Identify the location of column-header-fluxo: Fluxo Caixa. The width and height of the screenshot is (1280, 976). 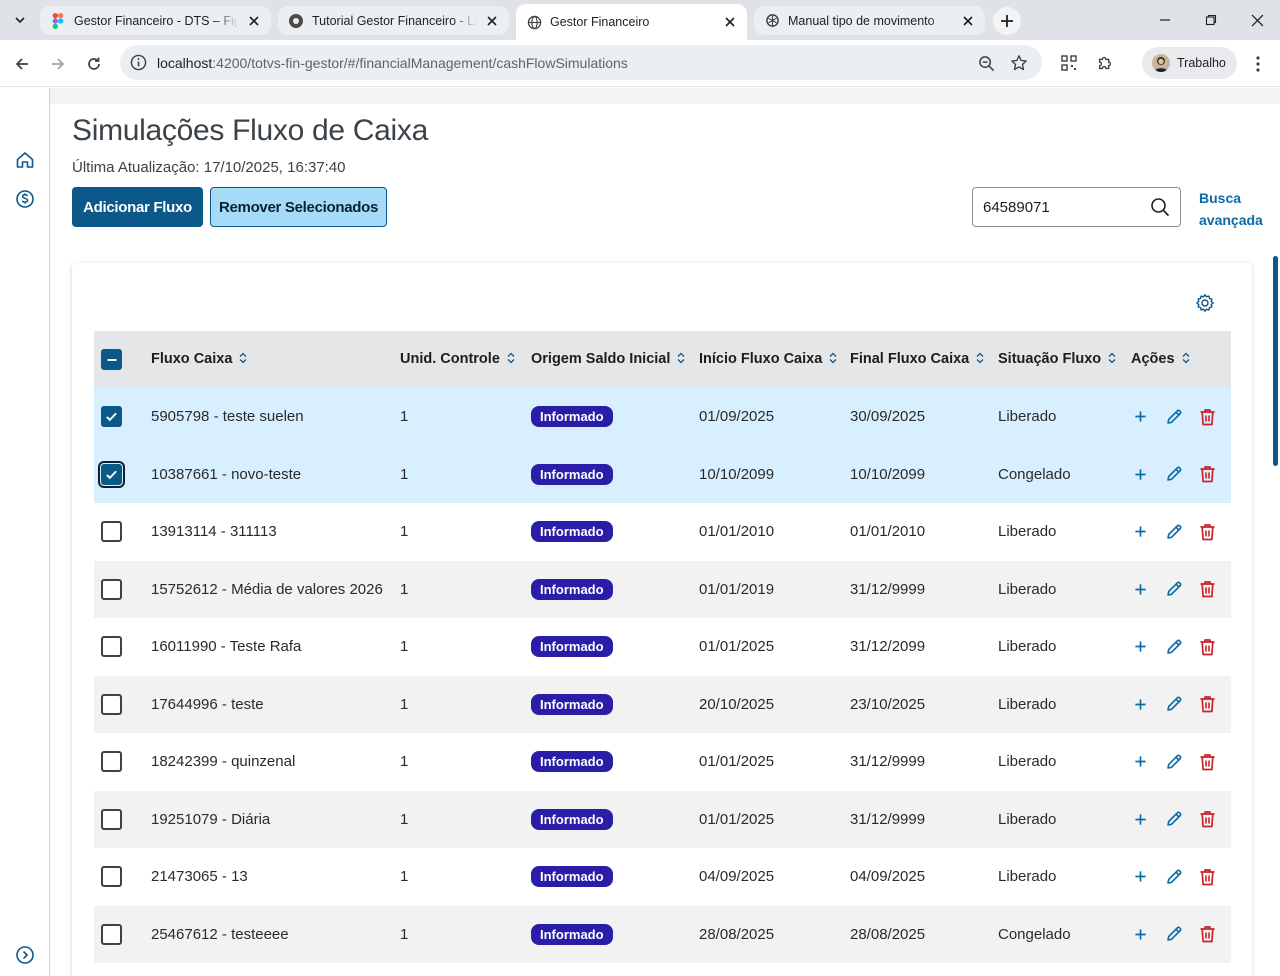
(275, 359).